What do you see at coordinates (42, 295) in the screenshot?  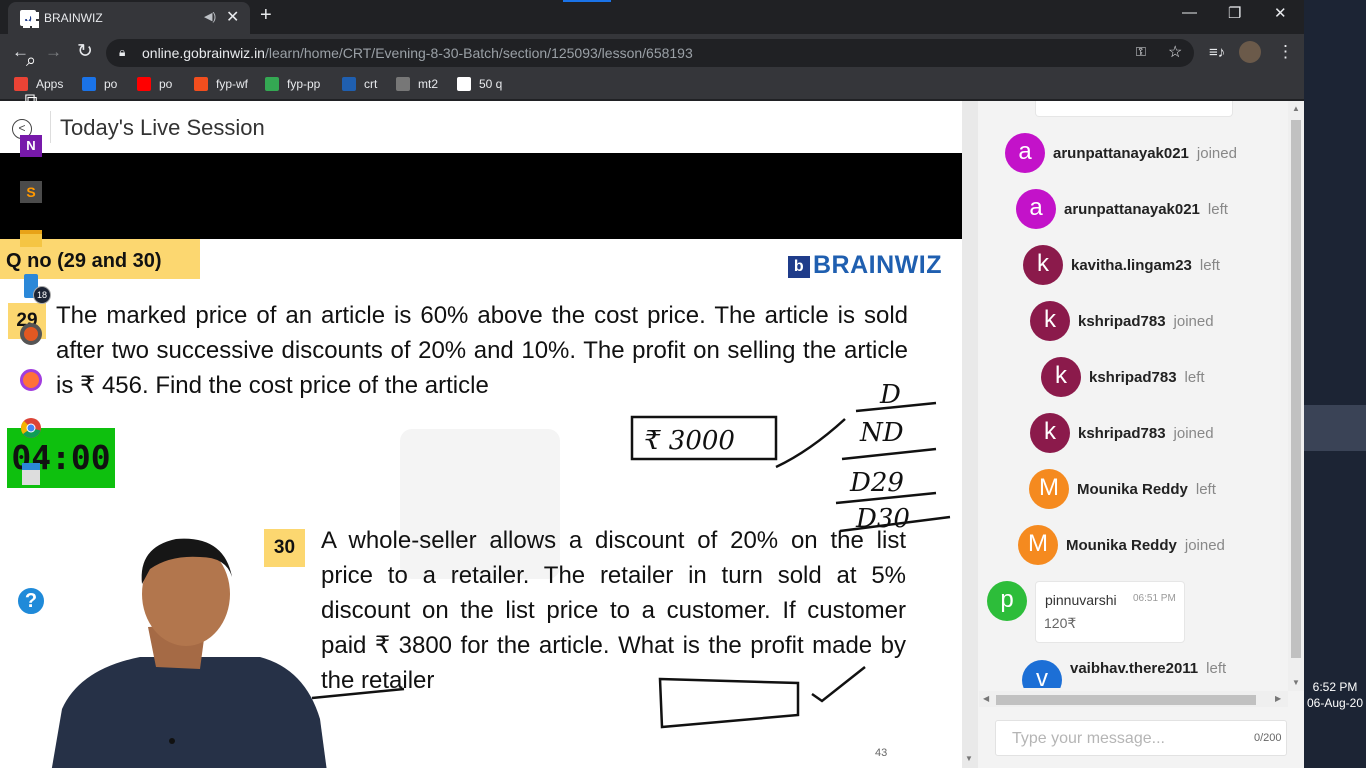 I see `notification-badge: 18` at bounding box center [42, 295].